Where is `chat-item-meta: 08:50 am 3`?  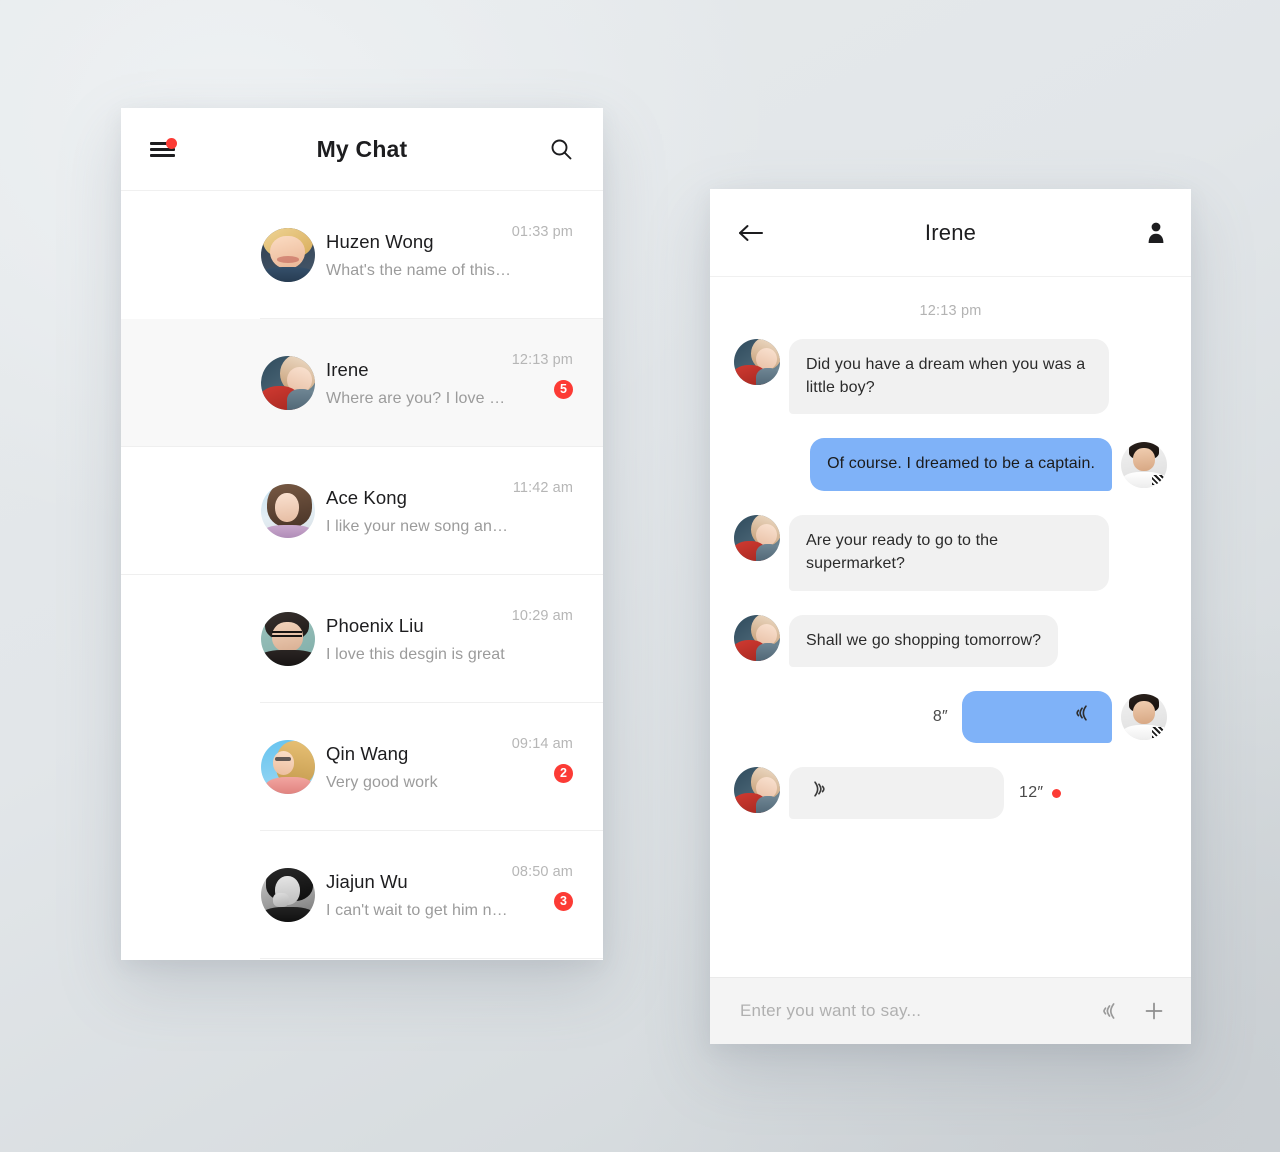 chat-item-meta: 08:50 am 3 is located at coordinates (542, 871).